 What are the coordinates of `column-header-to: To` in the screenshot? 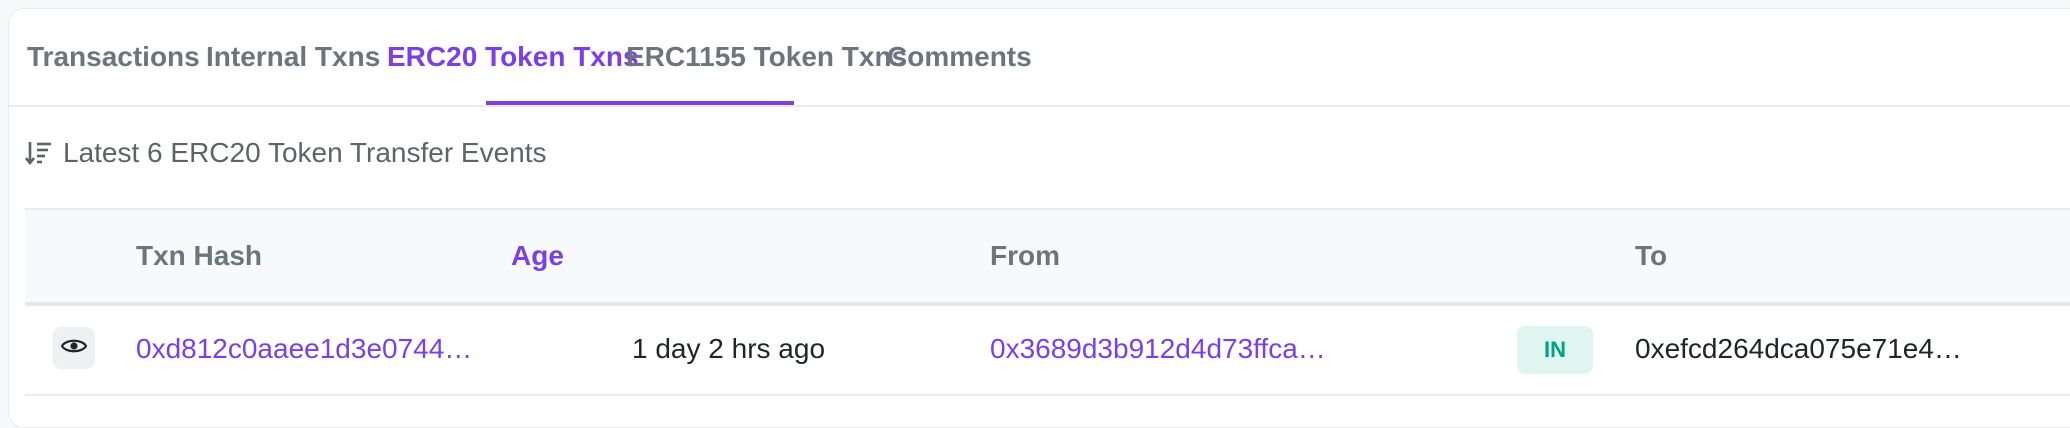 It's located at (1651, 255).